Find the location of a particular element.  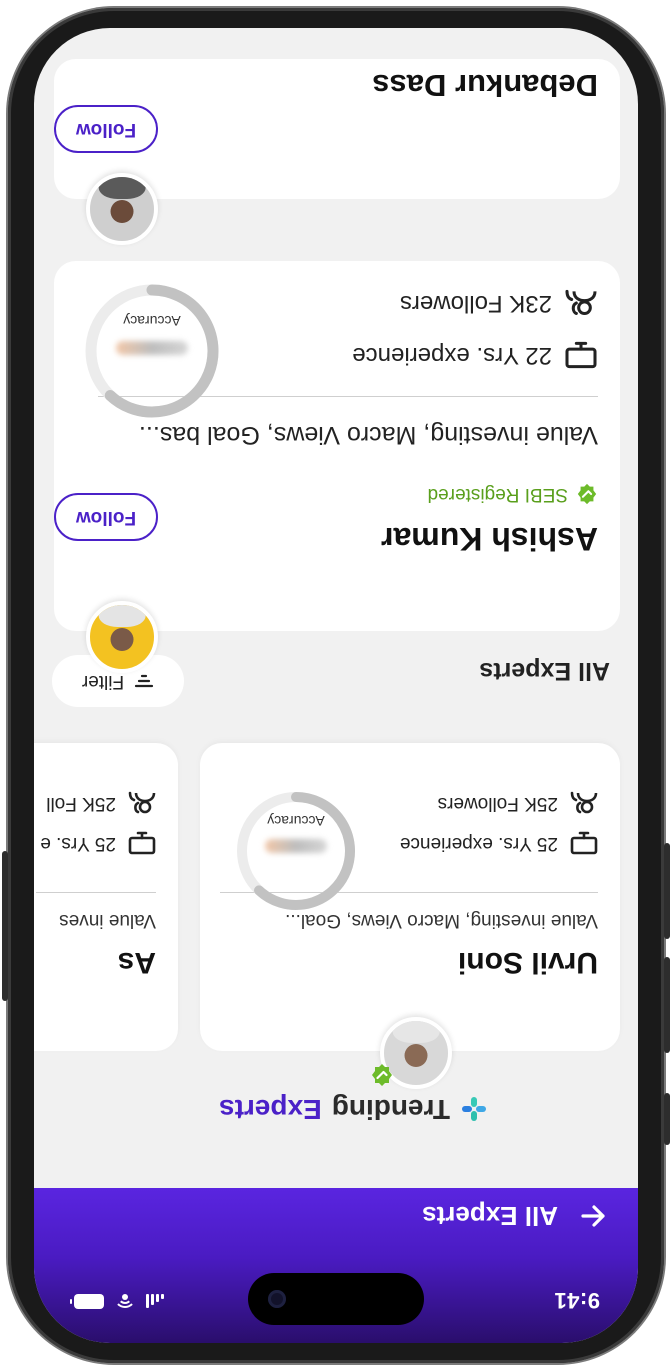

trending-card: As Value inves 25 Yrs. e 25K Foll is located at coordinates (106, 897).